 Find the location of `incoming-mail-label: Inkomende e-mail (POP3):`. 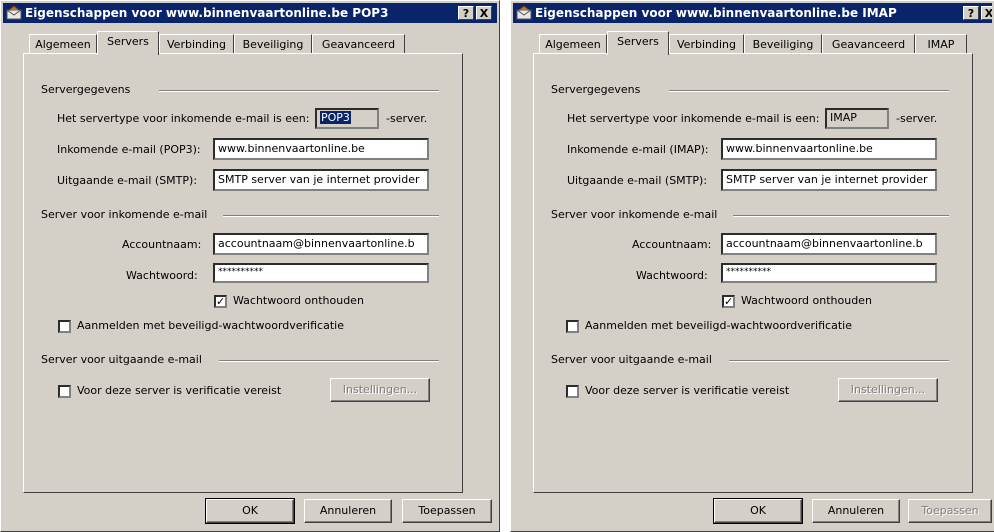

incoming-mail-label: Inkomende e-mail (POP3): is located at coordinates (129, 149).